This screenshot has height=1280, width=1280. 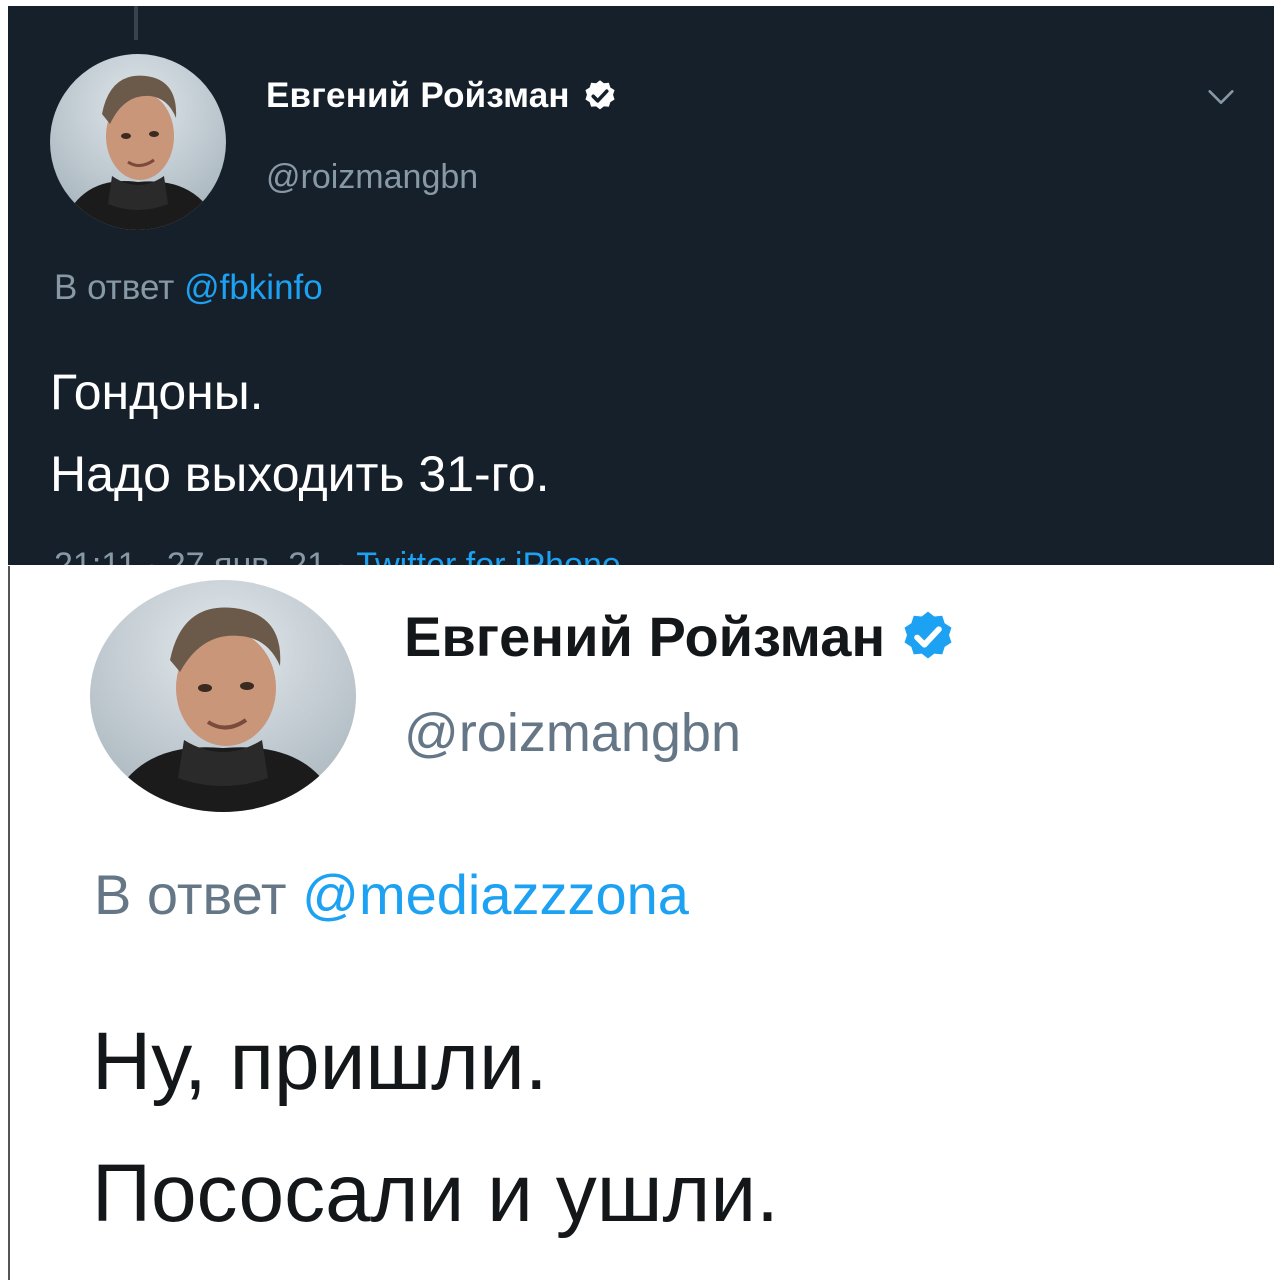 What do you see at coordinates (9, 923) in the screenshot?
I see `divider` at bounding box center [9, 923].